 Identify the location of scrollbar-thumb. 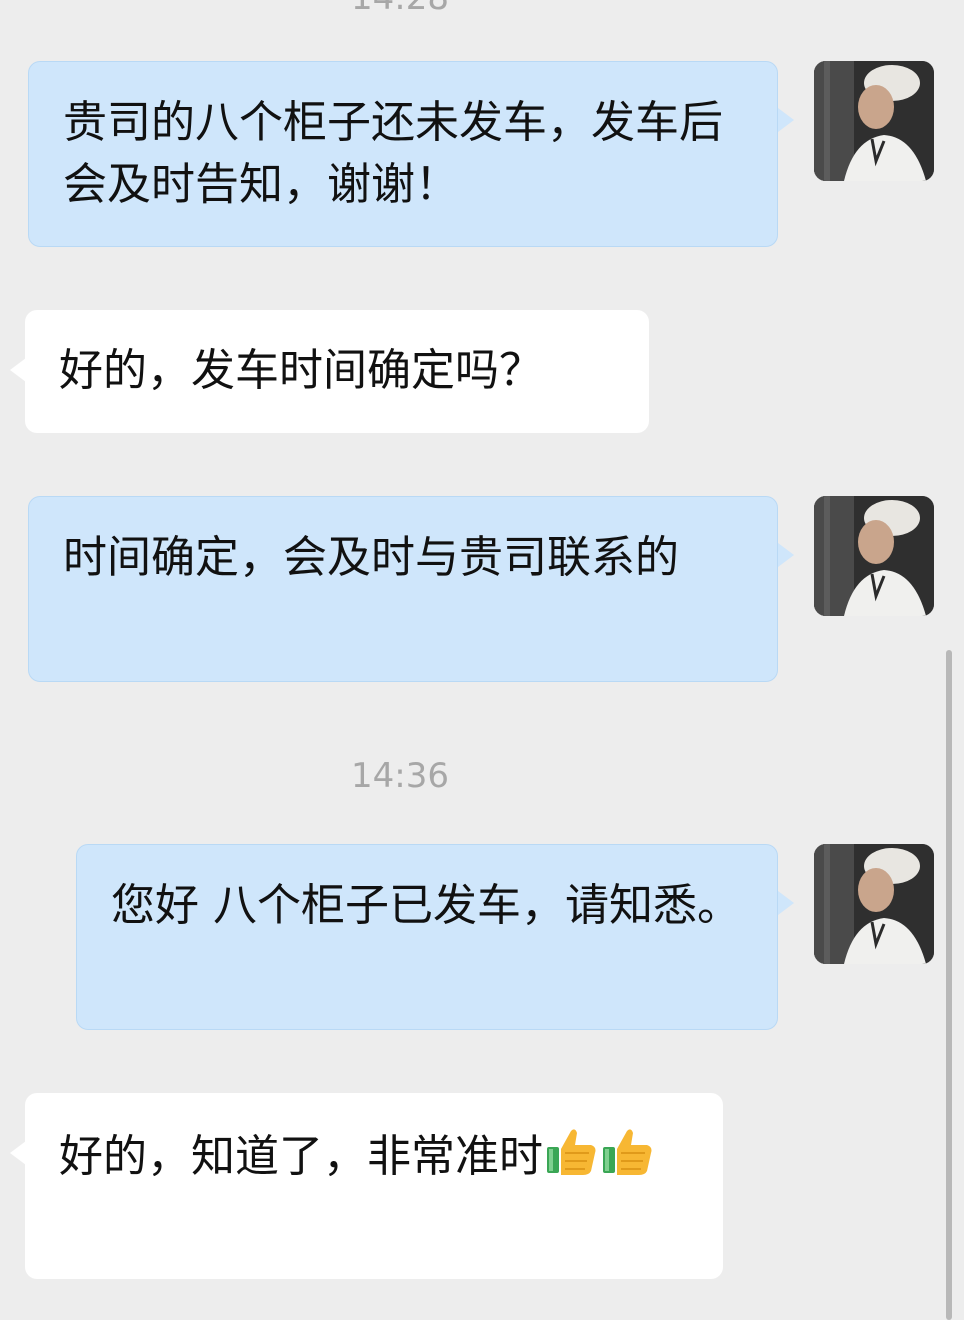
(949, 985).